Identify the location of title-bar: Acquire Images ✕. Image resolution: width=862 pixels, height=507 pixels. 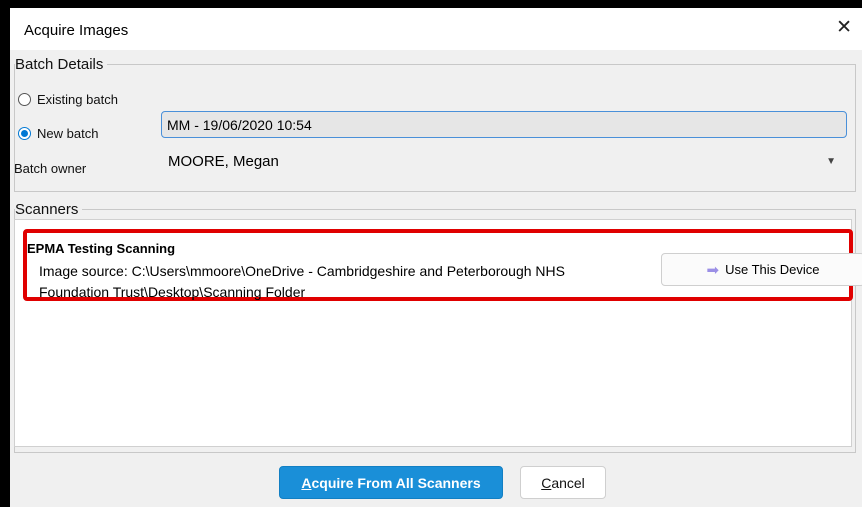
(436, 29).